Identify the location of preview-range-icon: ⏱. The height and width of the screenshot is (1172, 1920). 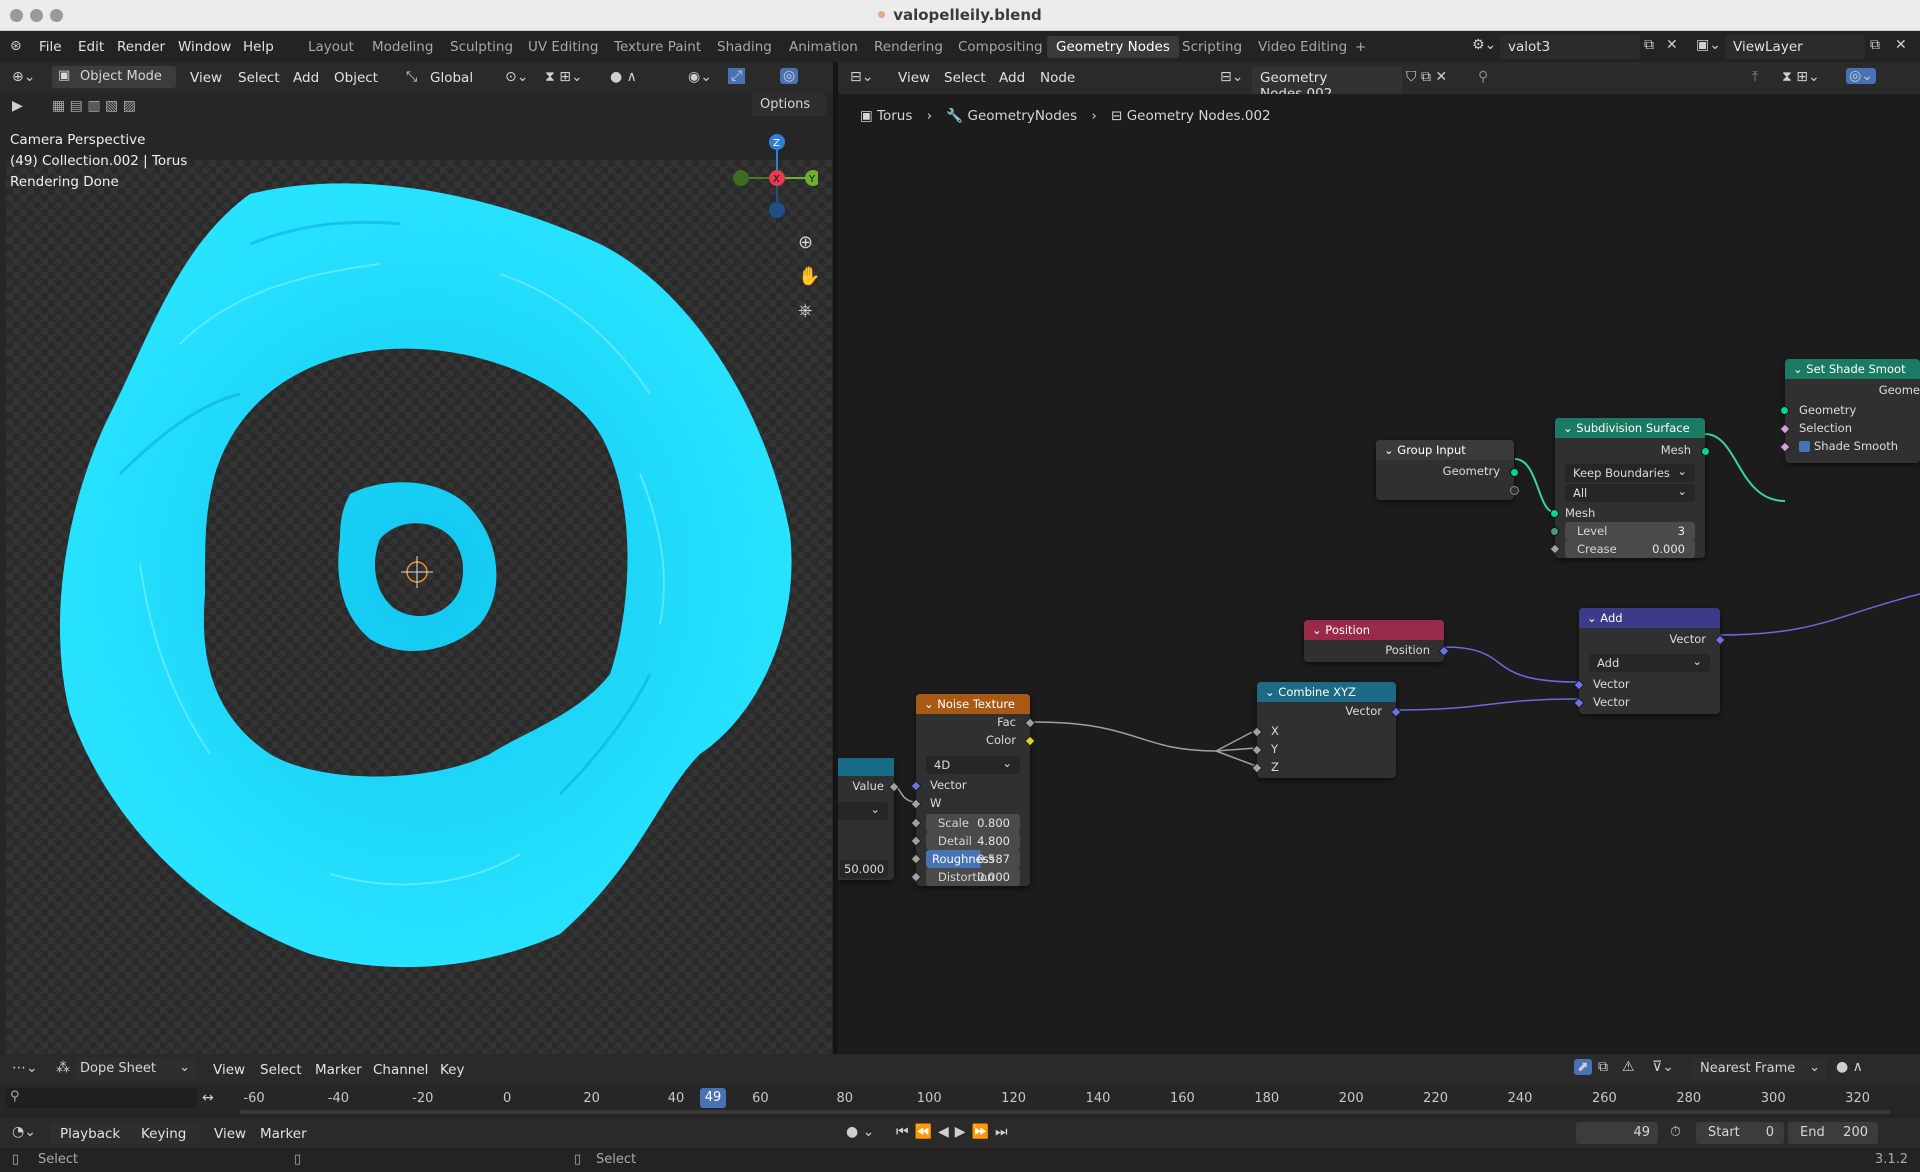
(1675, 1132).